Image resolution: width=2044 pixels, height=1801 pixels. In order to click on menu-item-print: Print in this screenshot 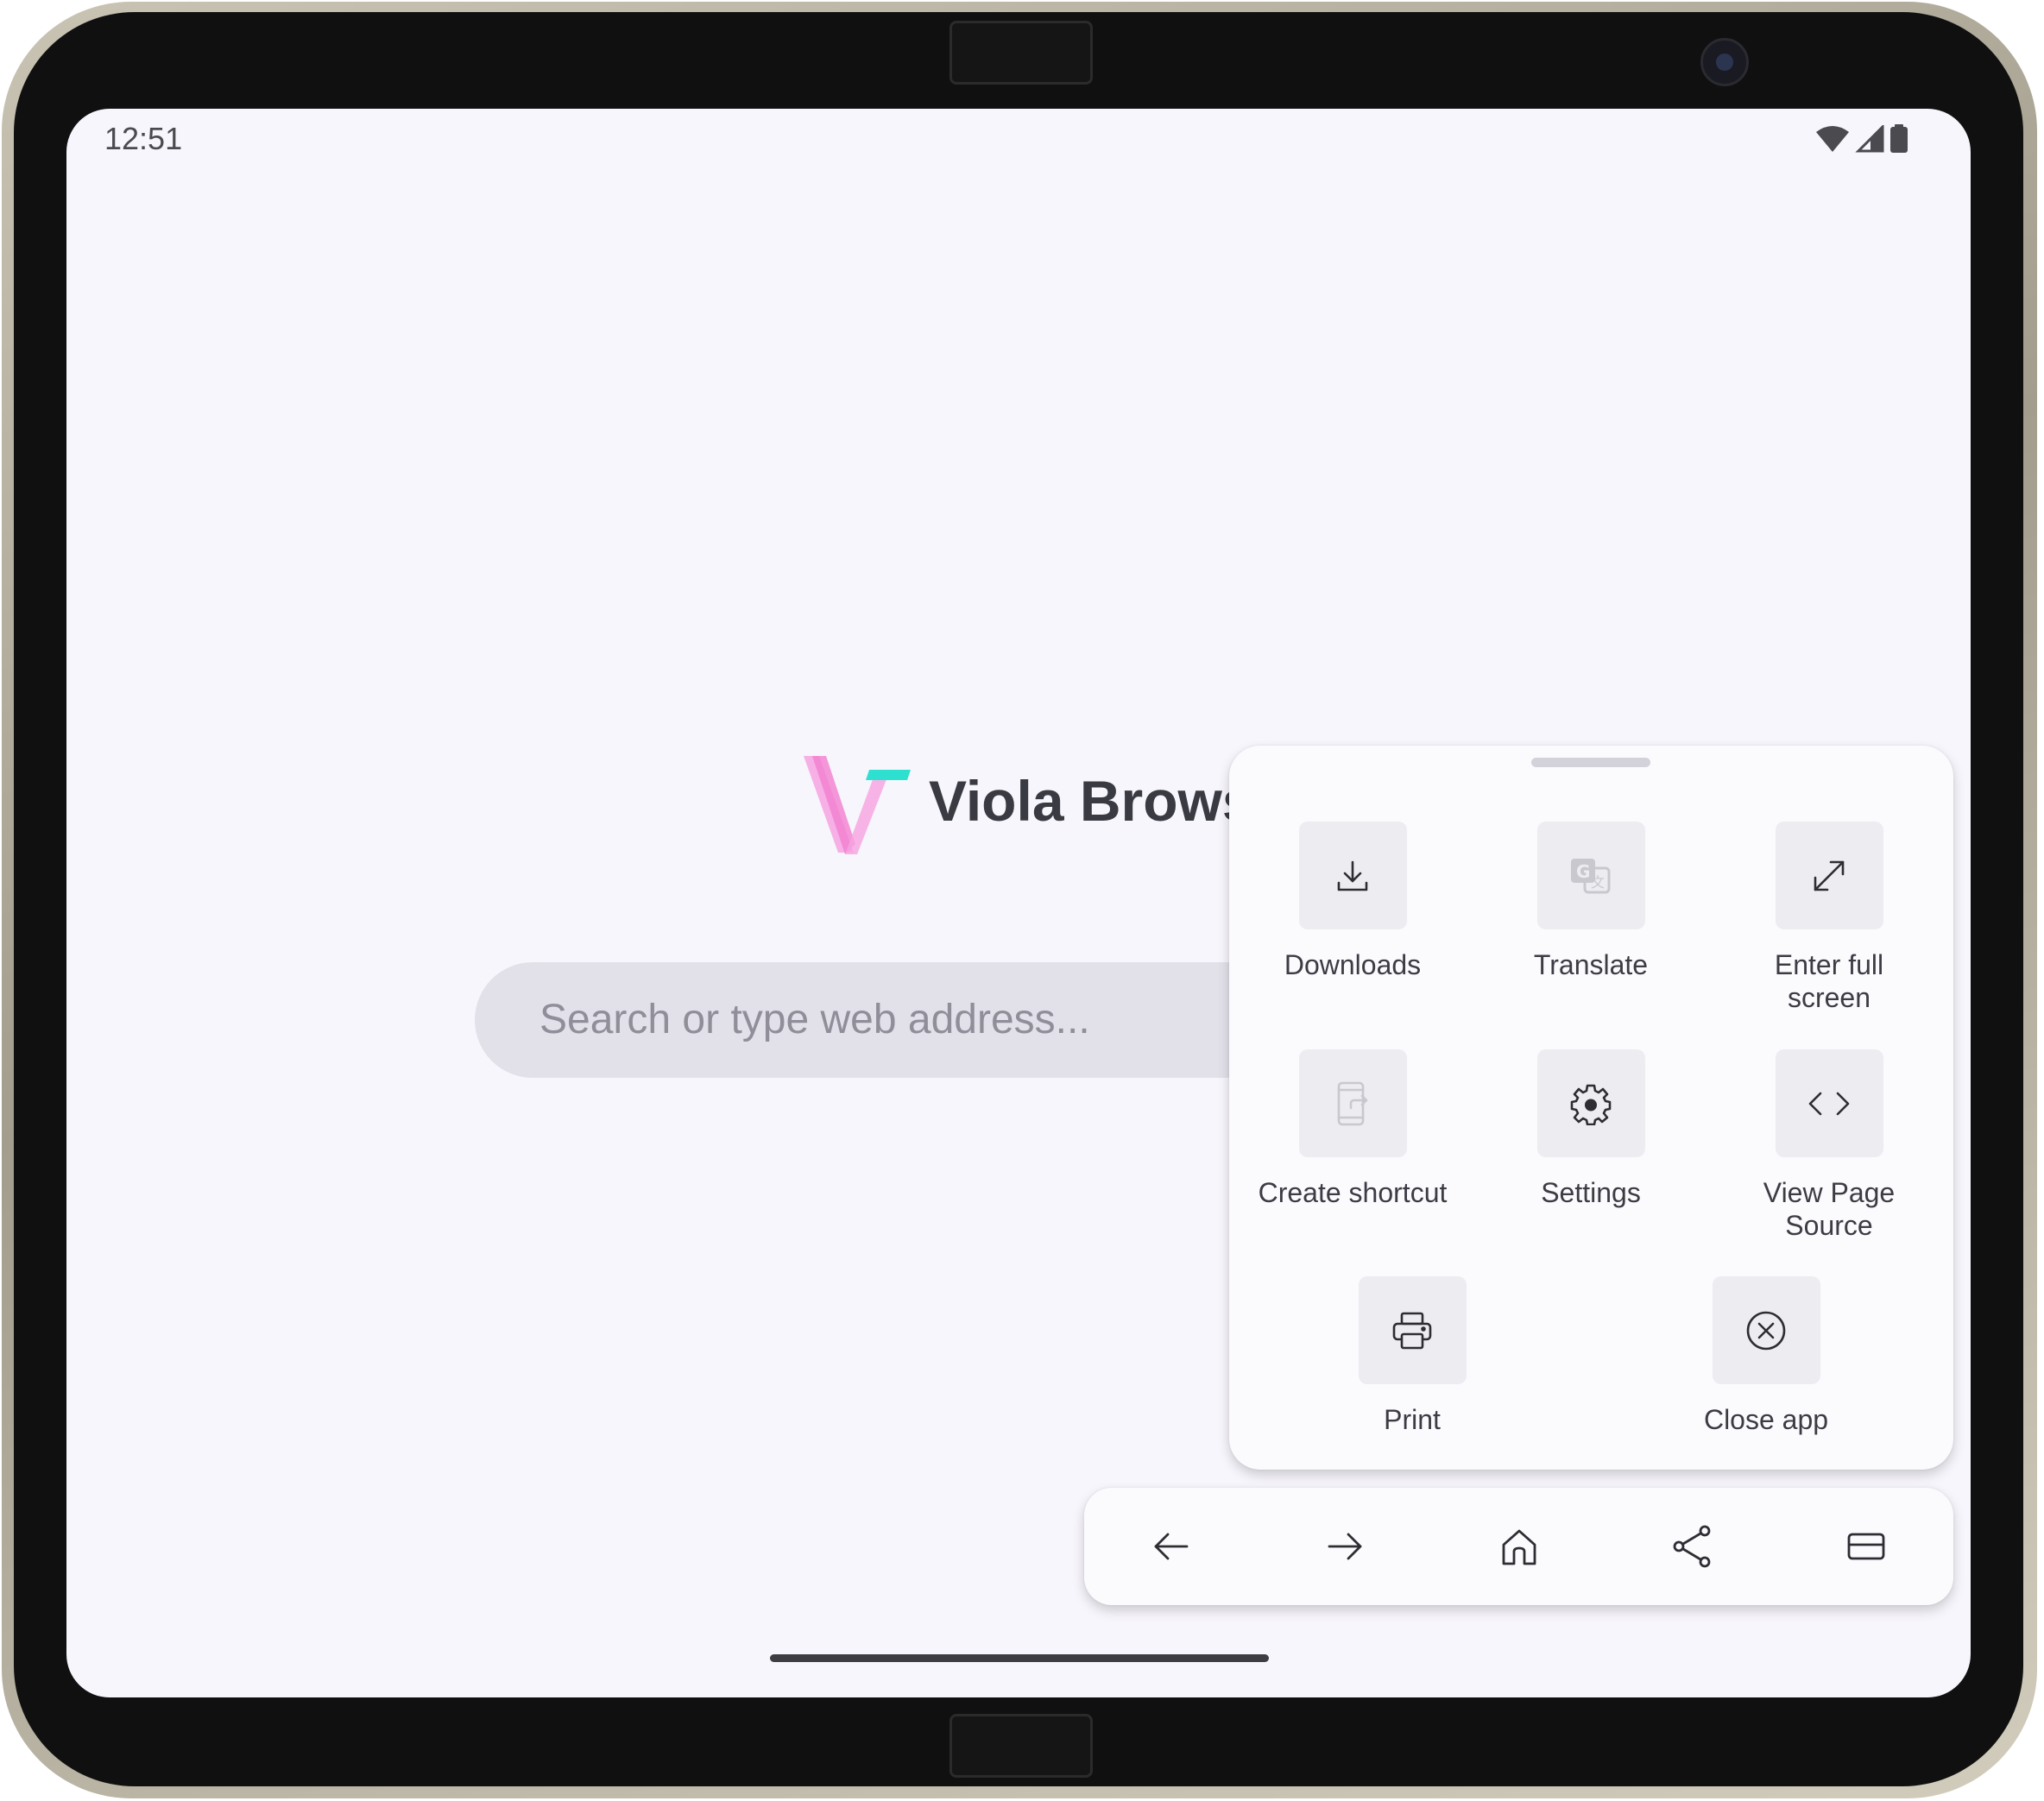, I will do `click(1412, 1356)`.